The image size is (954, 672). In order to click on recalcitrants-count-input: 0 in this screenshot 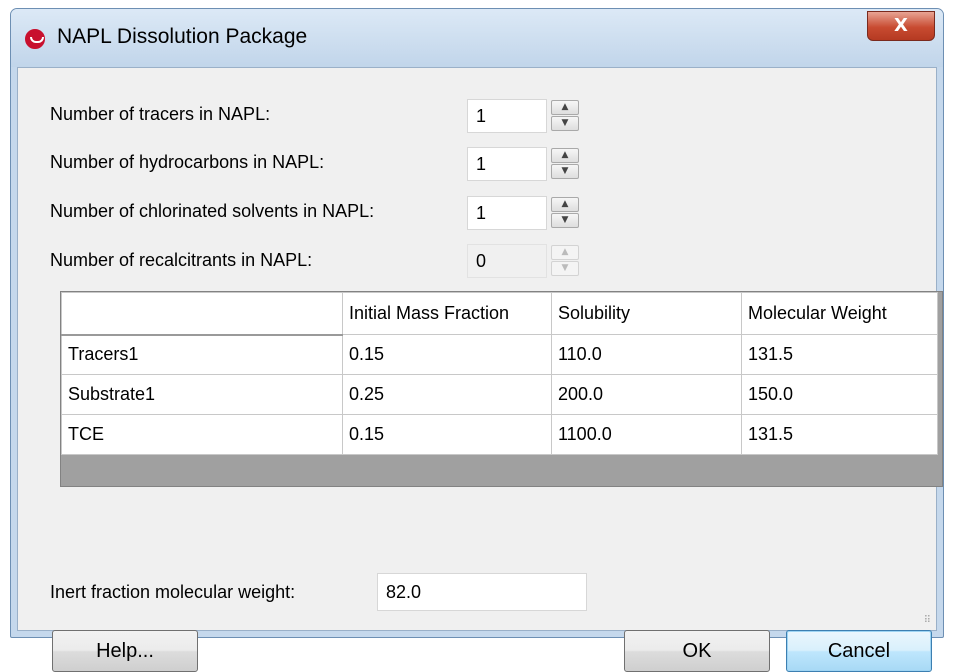, I will do `click(507, 261)`.